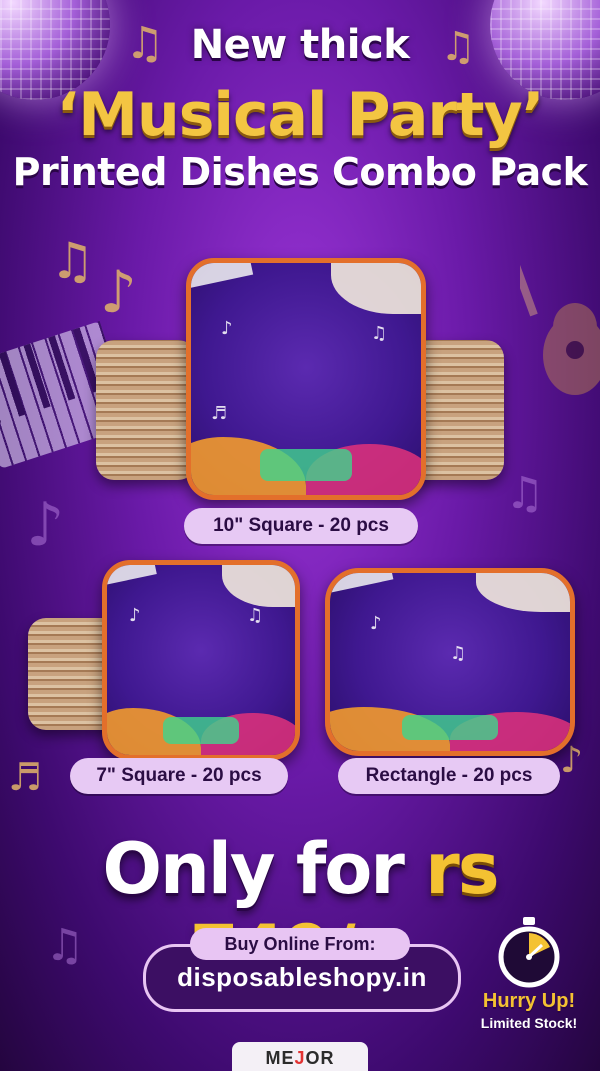 The height and width of the screenshot is (1071, 600). I want to click on size-label: 7" Square - 20 pcs, so click(179, 776).